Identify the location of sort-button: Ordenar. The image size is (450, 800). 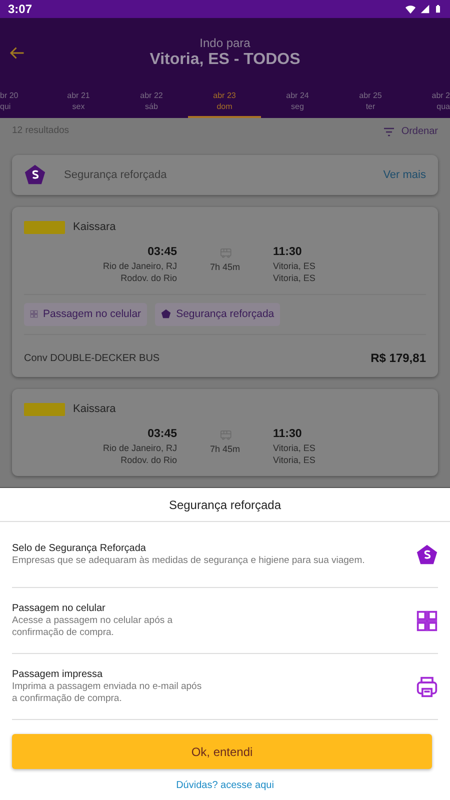
(410, 131).